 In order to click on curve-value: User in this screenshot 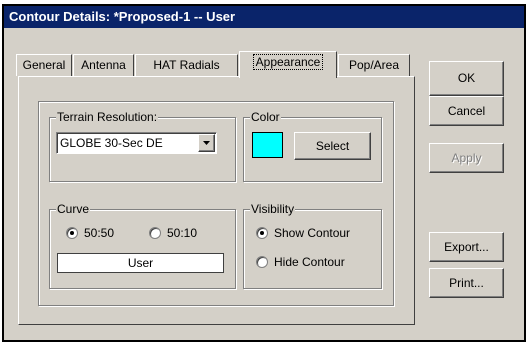, I will do `click(140, 263)`.